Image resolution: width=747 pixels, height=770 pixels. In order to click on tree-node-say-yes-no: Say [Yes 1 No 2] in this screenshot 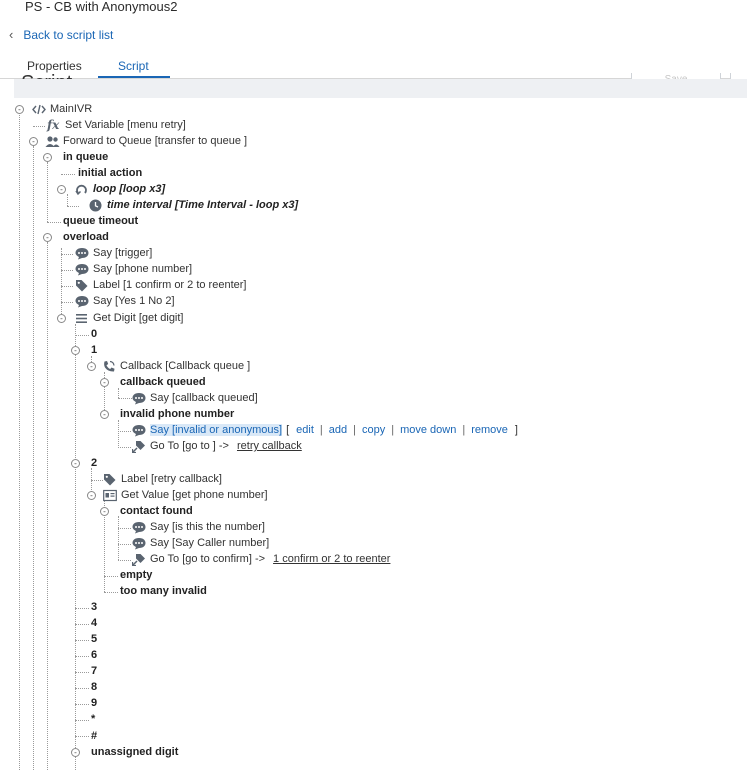, I will do `click(125, 301)`.